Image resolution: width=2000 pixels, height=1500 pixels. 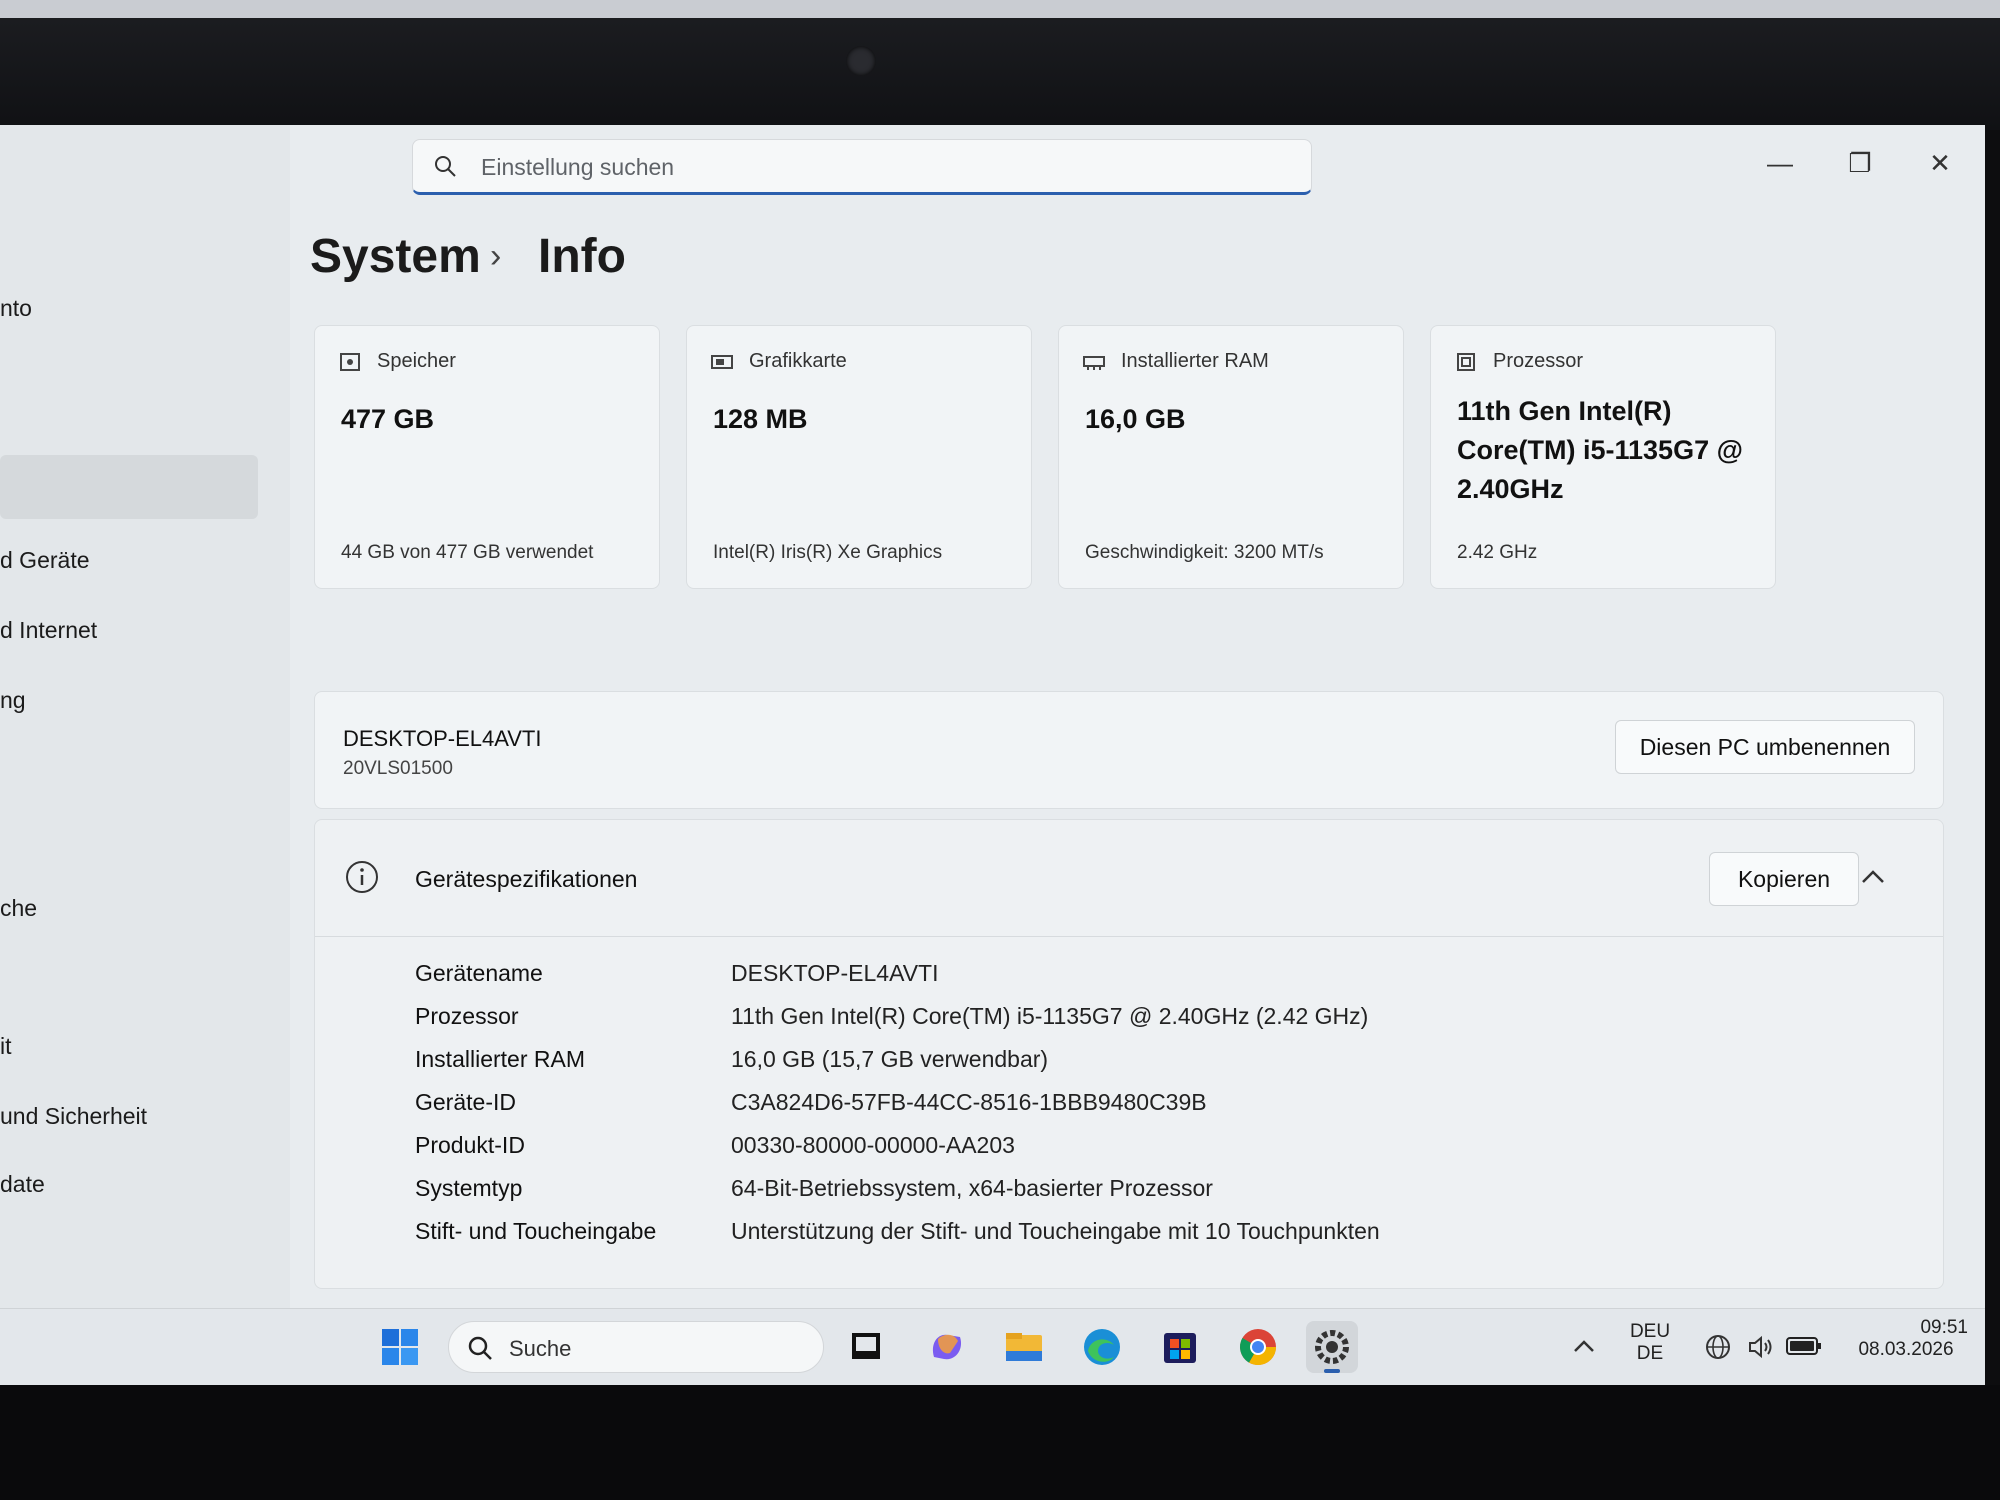 What do you see at coordinates (1804, 1346) in the screenshot?
I see `battery-icon` at bounding box center [1804, 1346].